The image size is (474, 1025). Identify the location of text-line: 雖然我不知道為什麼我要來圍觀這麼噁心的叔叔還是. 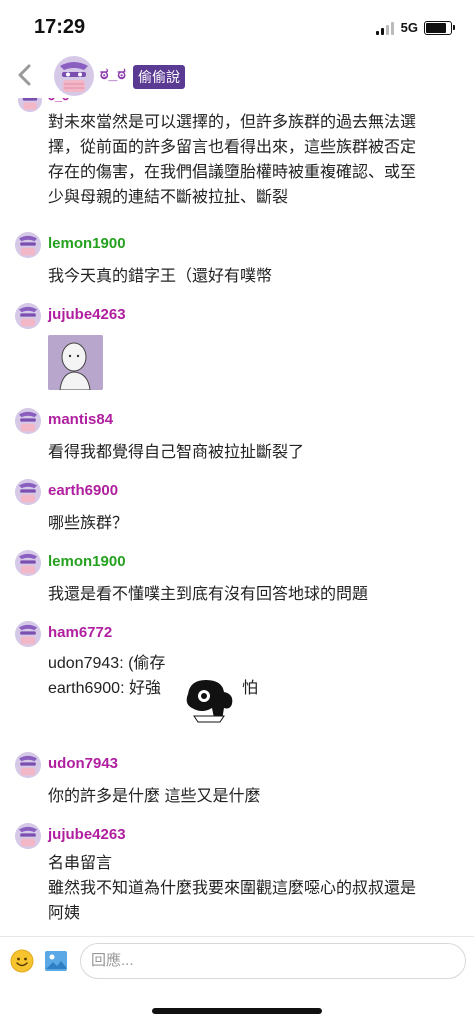
(232, 888).